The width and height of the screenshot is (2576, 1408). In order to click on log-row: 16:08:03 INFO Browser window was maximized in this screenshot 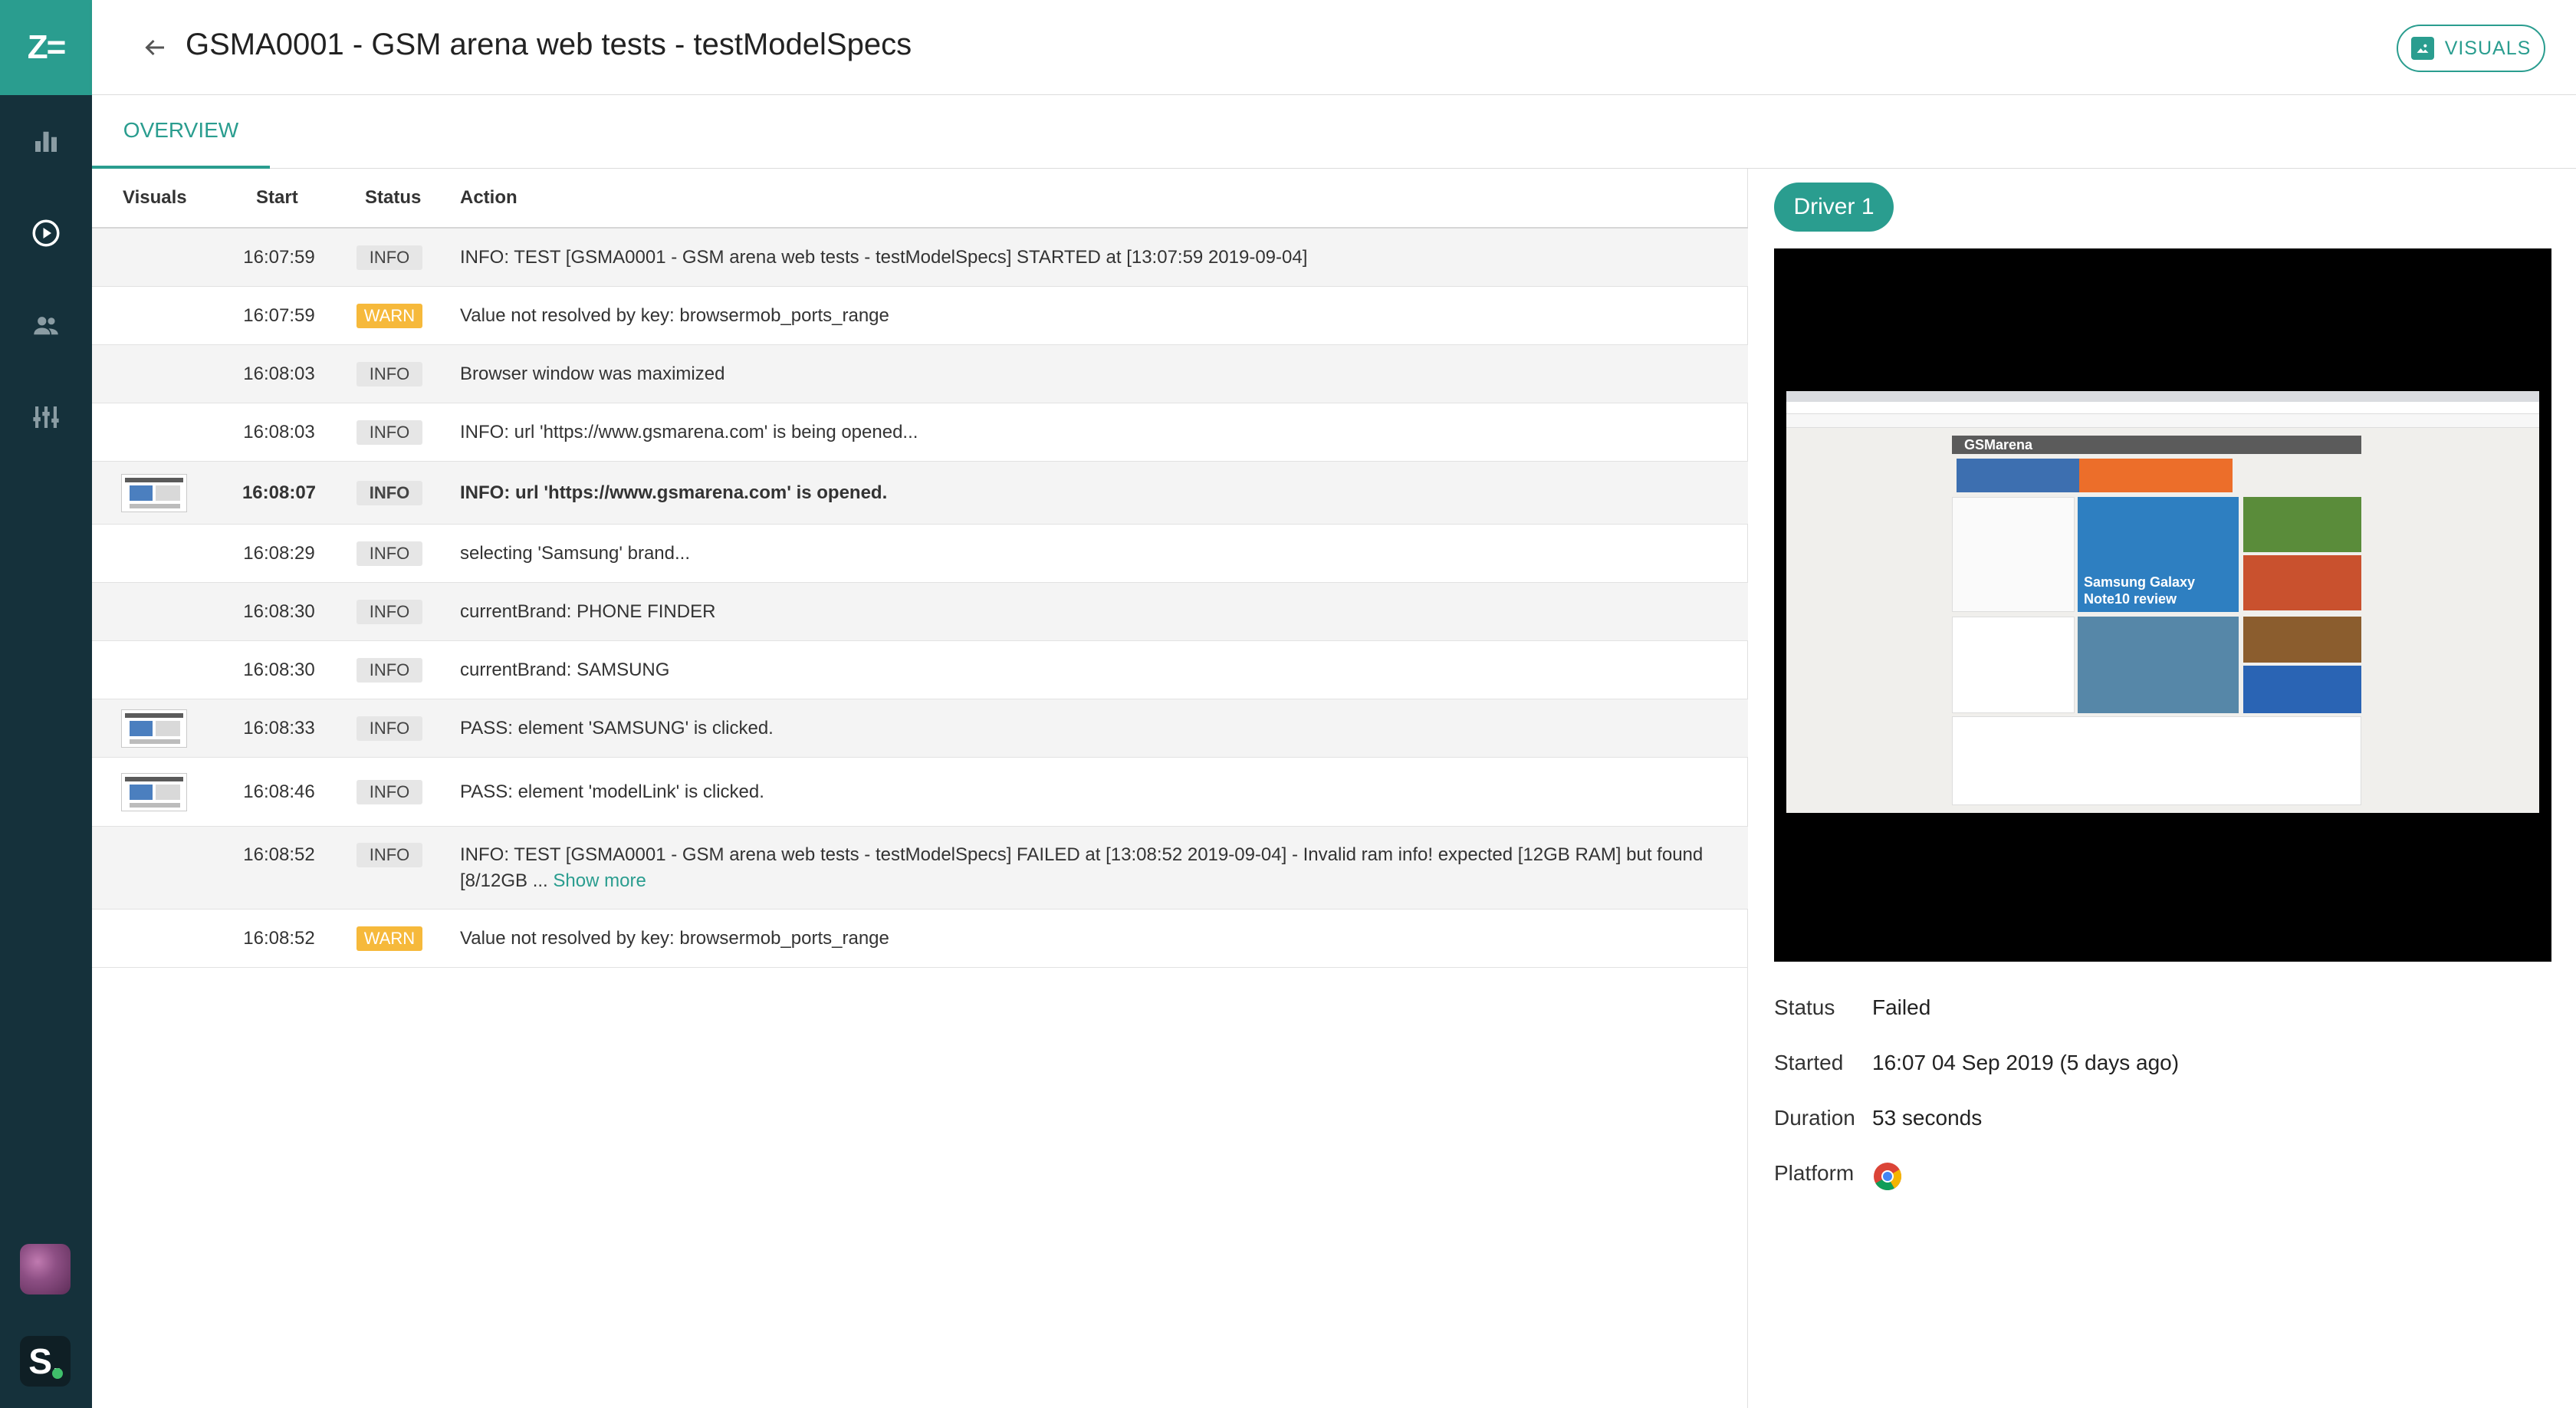, I will do `click(920, 374)`.